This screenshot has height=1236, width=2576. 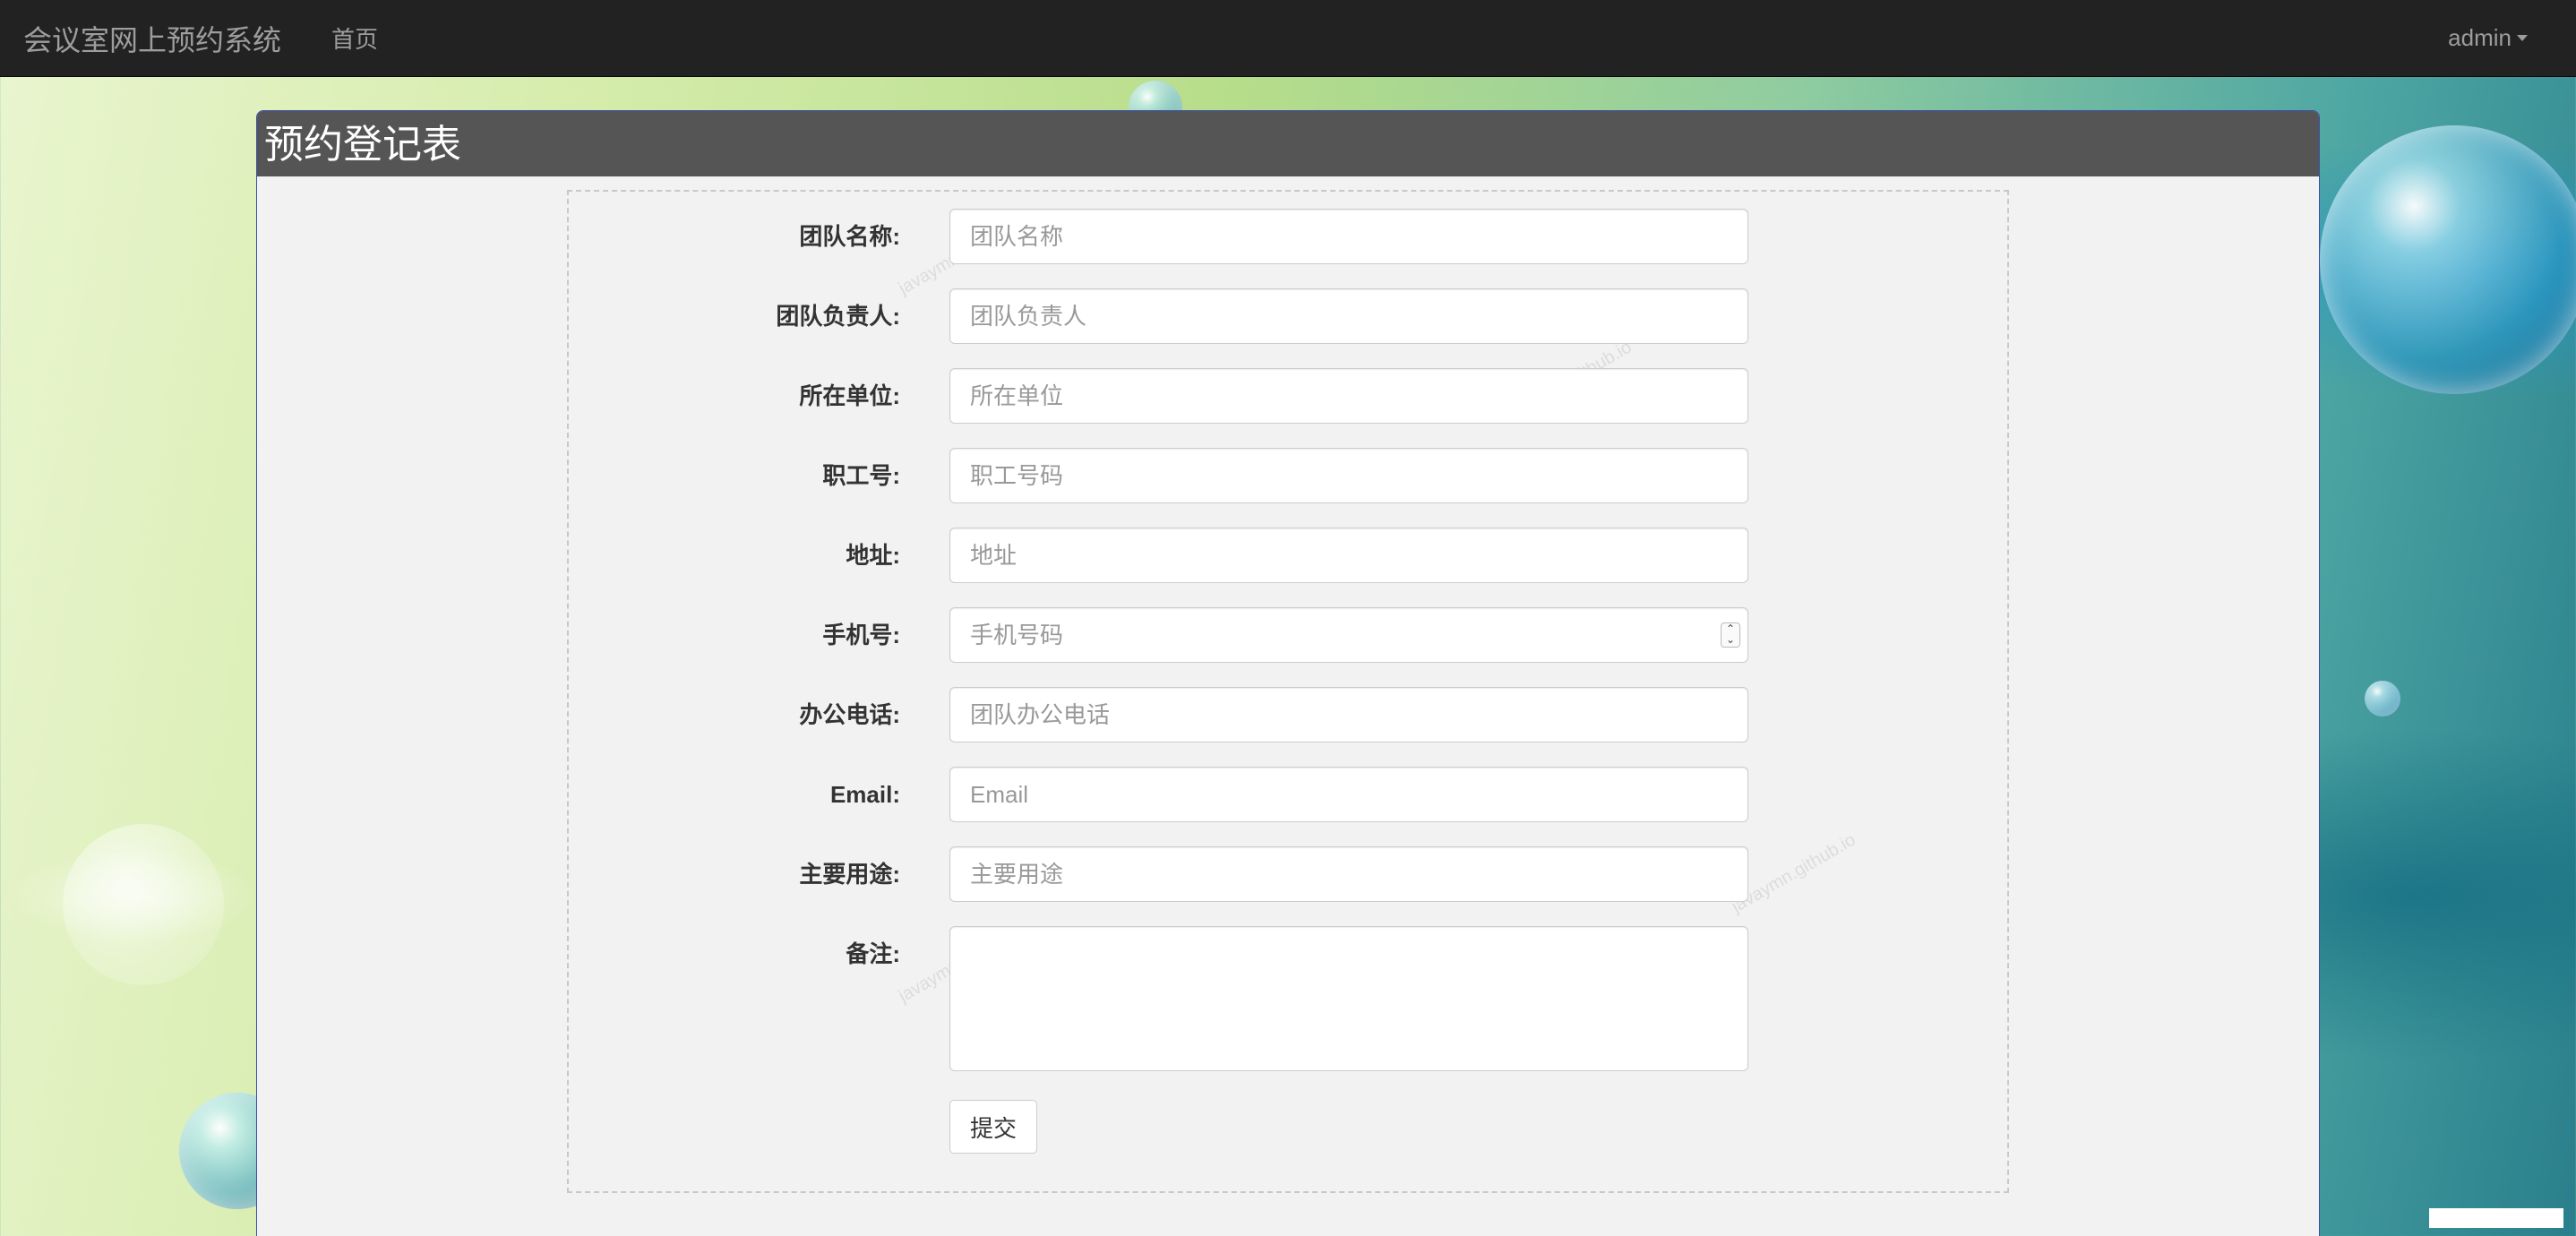 I want to click on form-row-email: Email:, so click(x=1288, y=794).